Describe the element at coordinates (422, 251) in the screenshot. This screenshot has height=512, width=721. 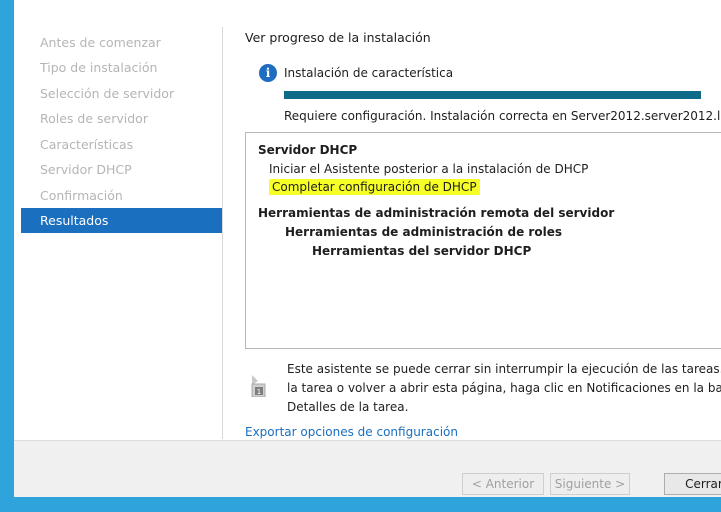
I see `results-sub-dhcp-server-tools: Herramientas del servidor DHCP` at that location.